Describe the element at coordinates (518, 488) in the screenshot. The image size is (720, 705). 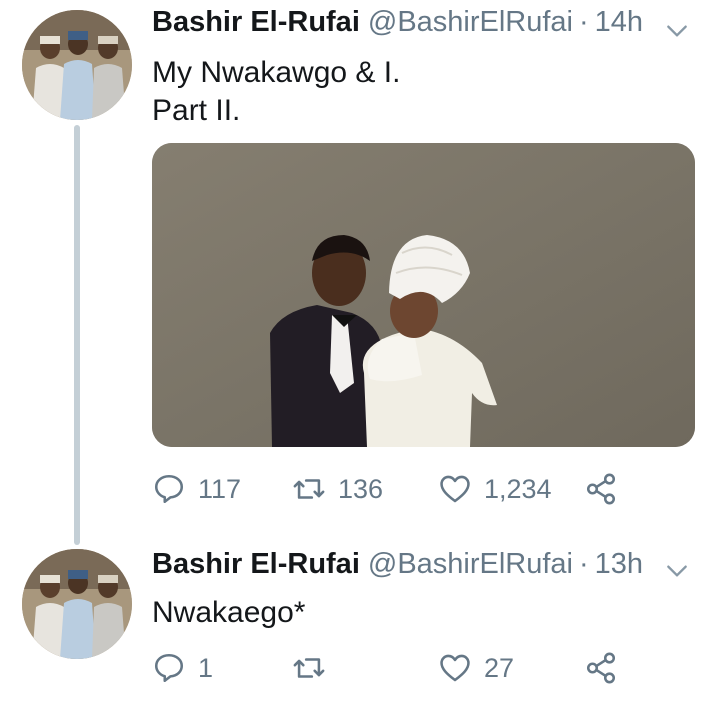
I see `like-count: 1,234` at that location.